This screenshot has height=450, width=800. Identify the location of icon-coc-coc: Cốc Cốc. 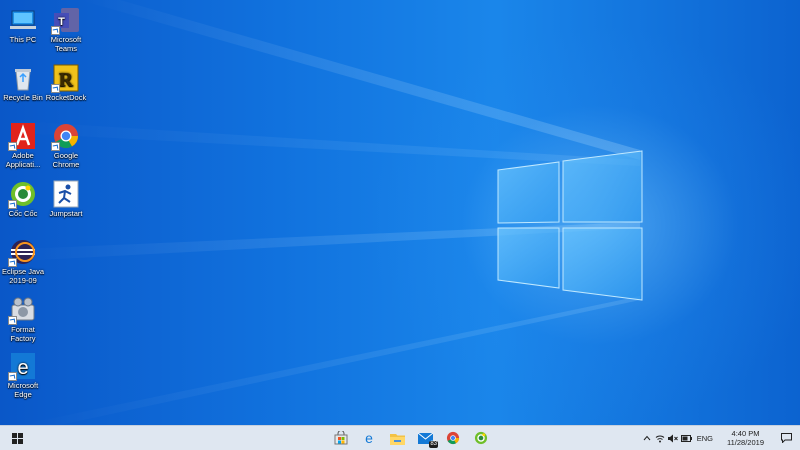
(23, 199).